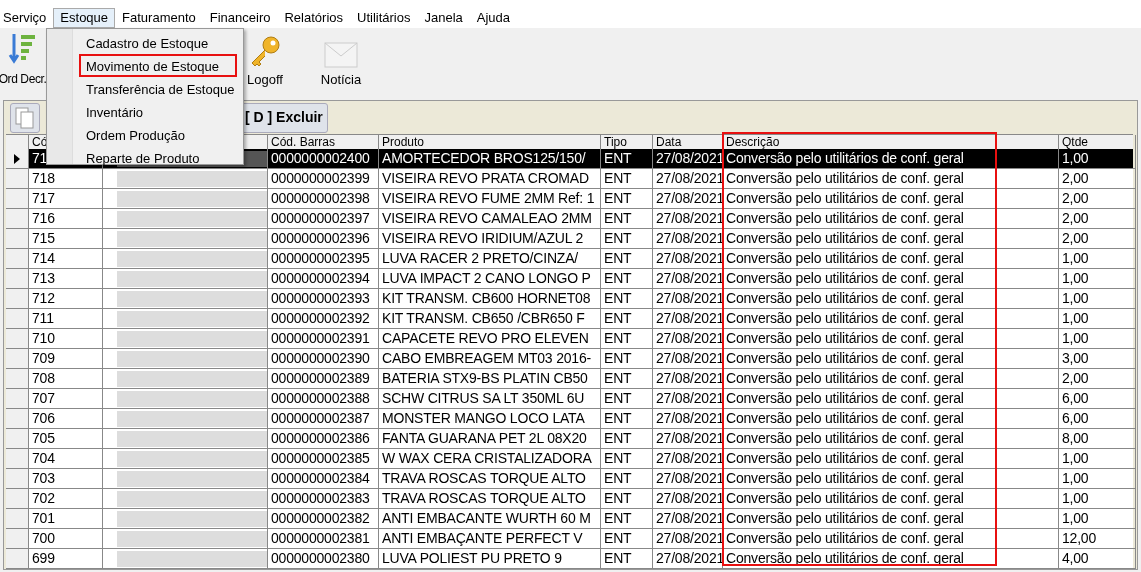  I want to click on table-cell: W WAX CERA CRISTALIZADORA, so click(490, 459).